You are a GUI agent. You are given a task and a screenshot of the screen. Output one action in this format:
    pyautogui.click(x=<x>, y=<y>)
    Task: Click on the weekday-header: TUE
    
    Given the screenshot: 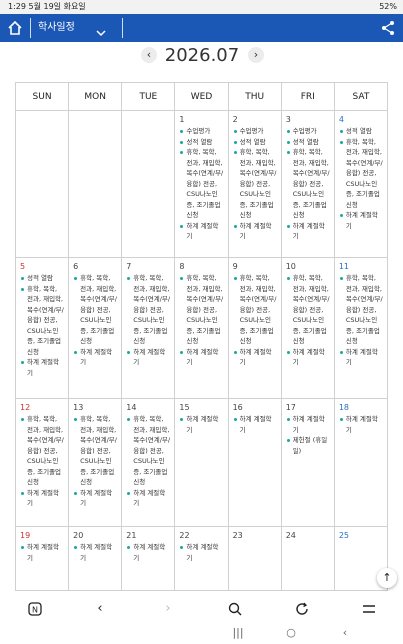 What is the action you would take?
    pyautogui.click(x=148, y=96)
    